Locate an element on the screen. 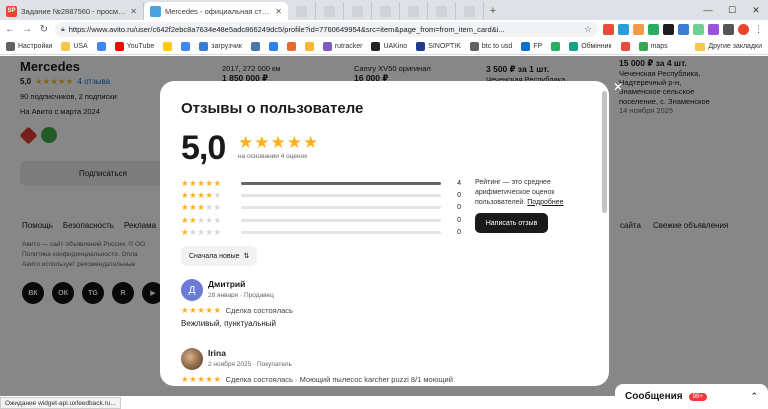 Image resolution: width=768 pixels, height=409 pixels. bookmark-item: YouTube is located at coordinates (134, 46).